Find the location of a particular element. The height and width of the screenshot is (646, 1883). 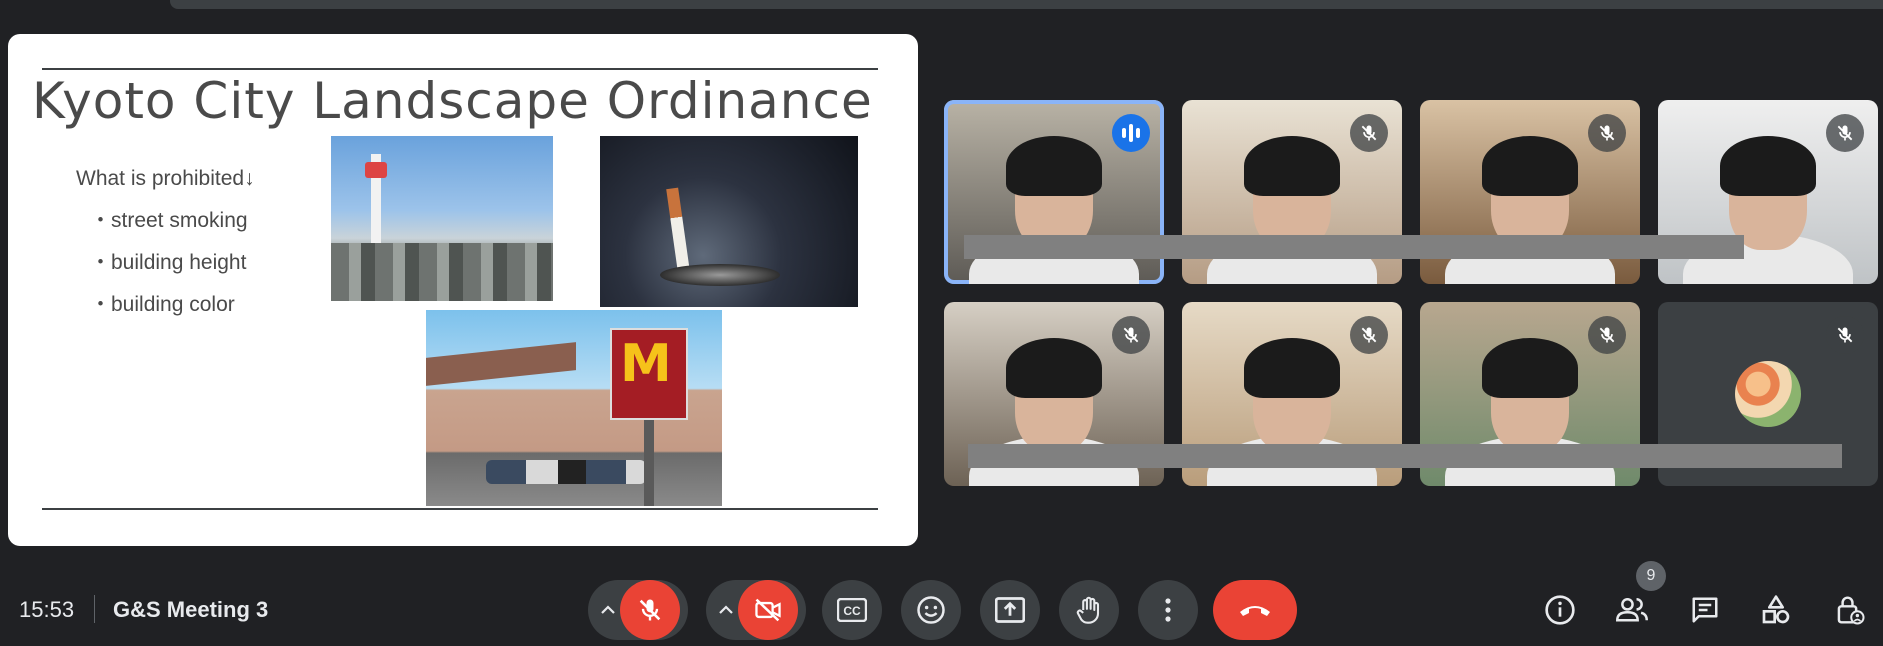

bullet-item: ・building color is located at coordinates (162, 304).